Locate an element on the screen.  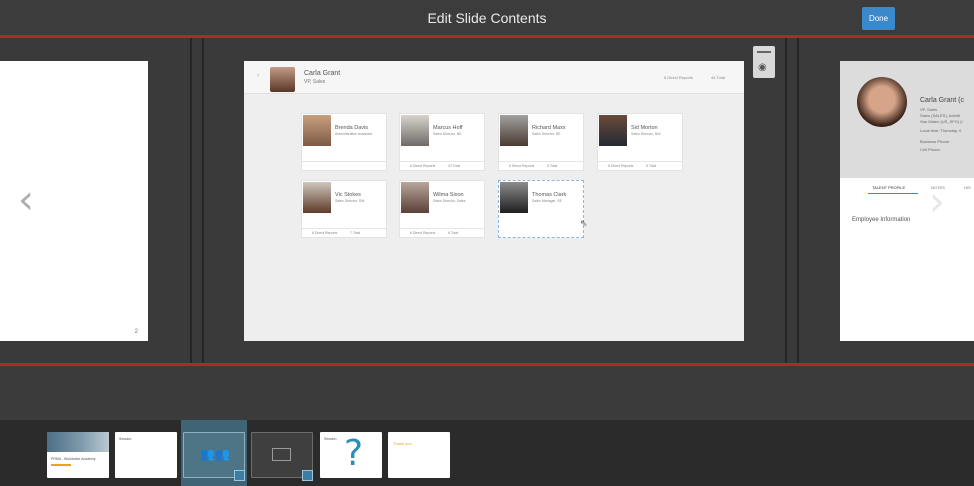
preview-toggle-button: ◉ is located at coordinates (764, 62).